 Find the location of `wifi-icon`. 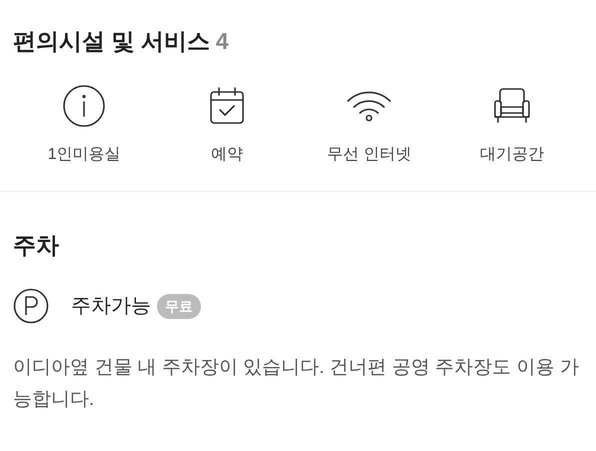

wifi-icon is located at coordinates (369, 105).